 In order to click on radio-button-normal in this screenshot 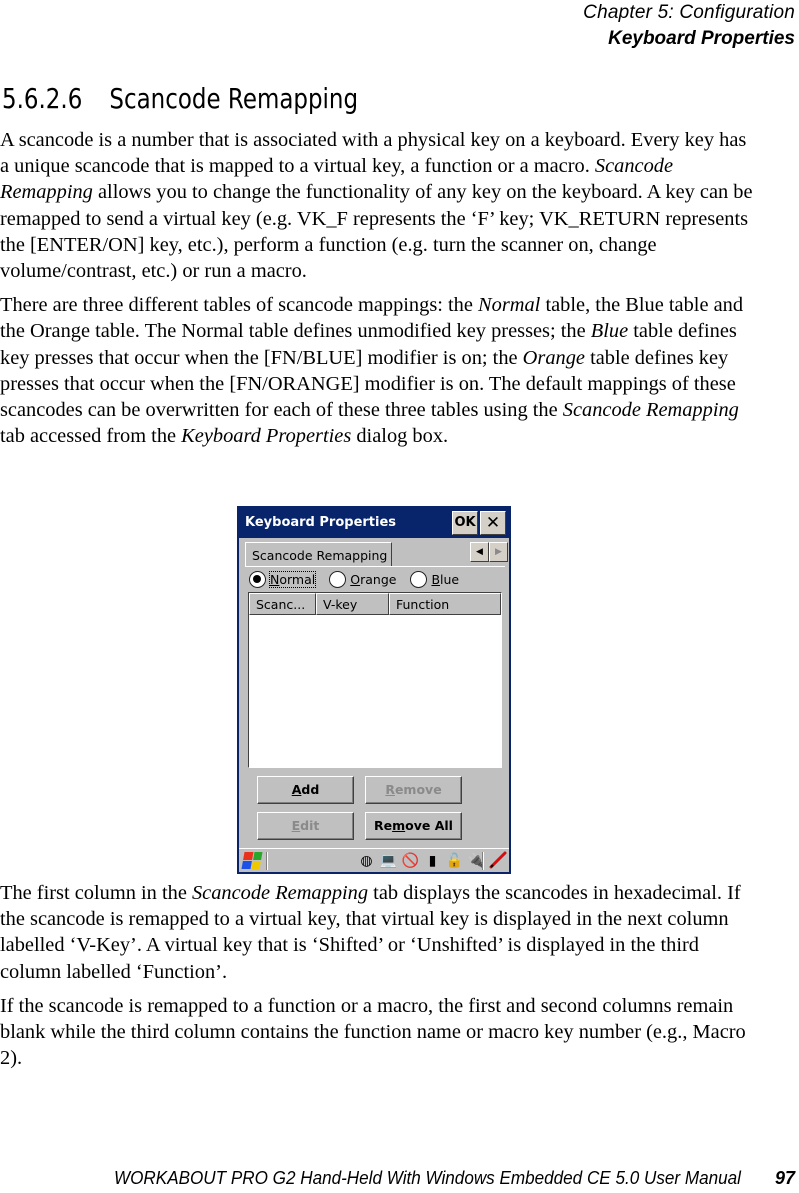, I will do `click(257, 579)`.